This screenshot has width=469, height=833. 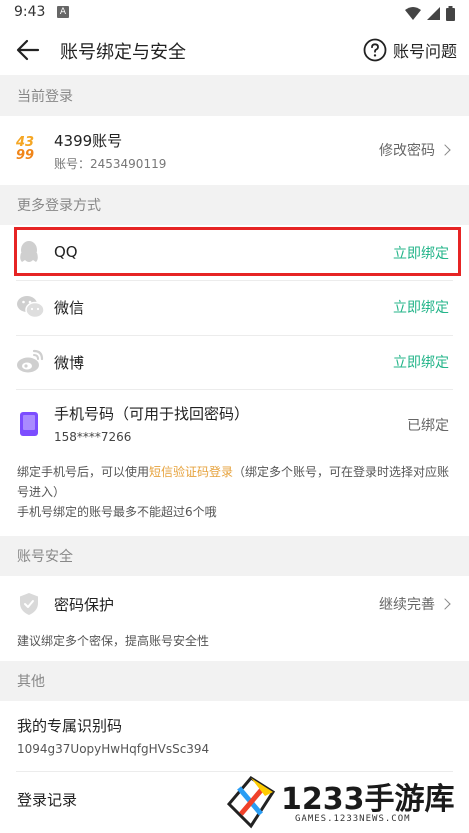 What do you see at coordinates (234, 556) in the screenshot?
I see `section-account-security: 账号安全` at bounding box center [234, 556].